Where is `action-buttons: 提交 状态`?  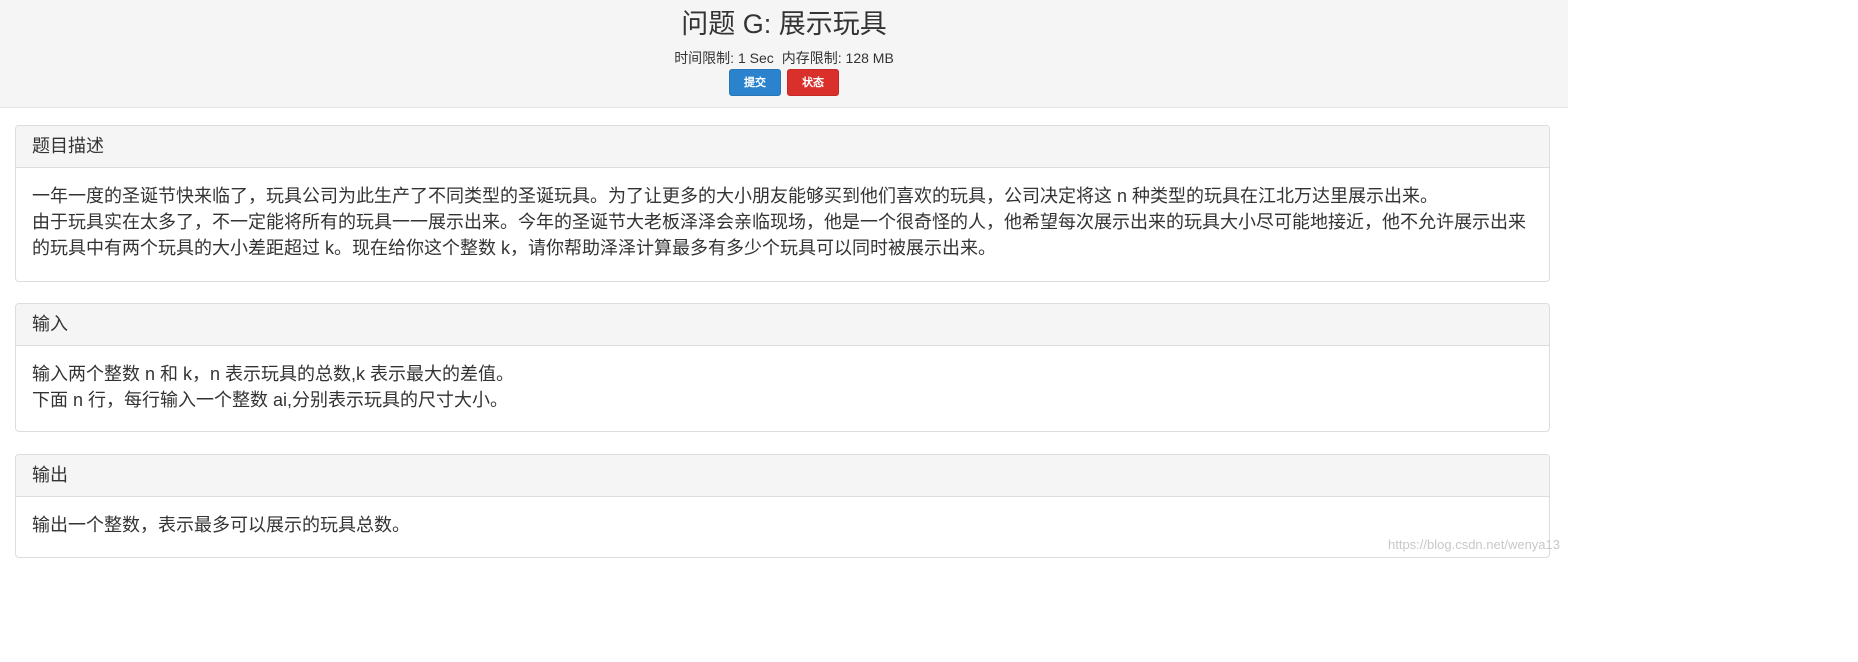 action-buttons: 提交 状态 is located at coordinates (784, 82).